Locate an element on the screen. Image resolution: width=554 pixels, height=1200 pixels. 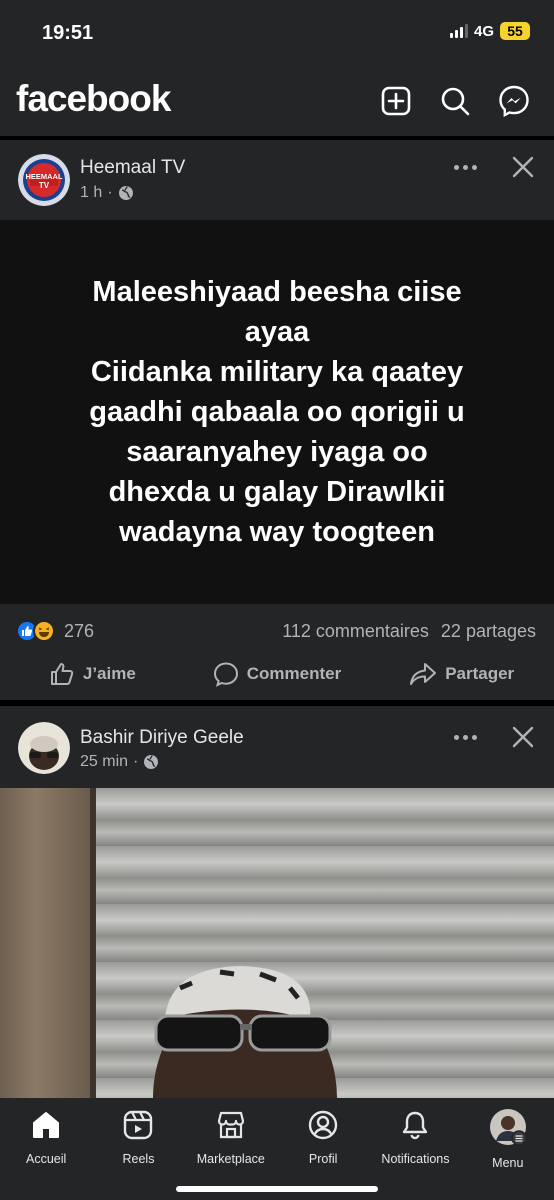
marketplace-icon is located at coordinates (231, 1125).